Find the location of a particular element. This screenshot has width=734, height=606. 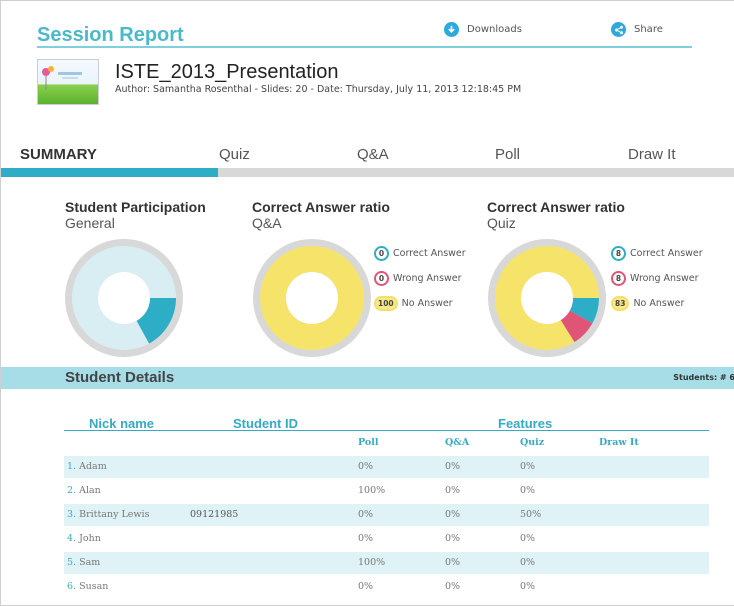

student-name-cell: 4. John is located at coordinates (84, 538).